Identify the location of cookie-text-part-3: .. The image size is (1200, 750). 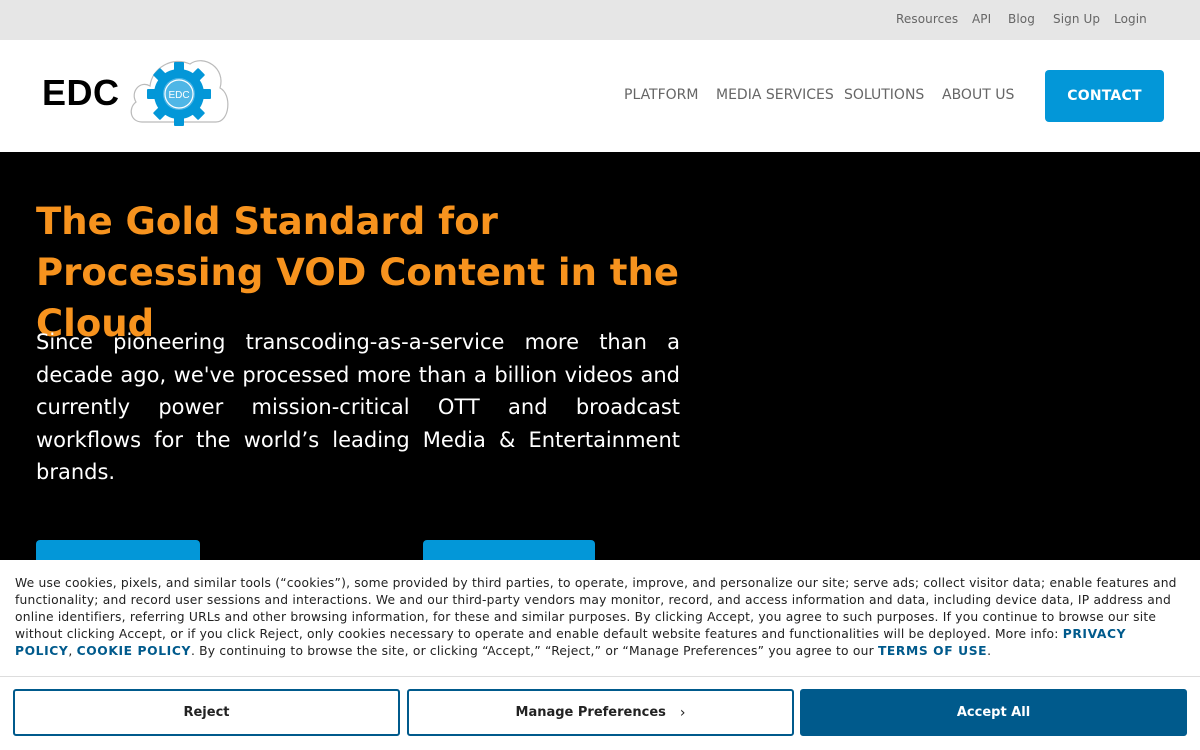
(989, 651).